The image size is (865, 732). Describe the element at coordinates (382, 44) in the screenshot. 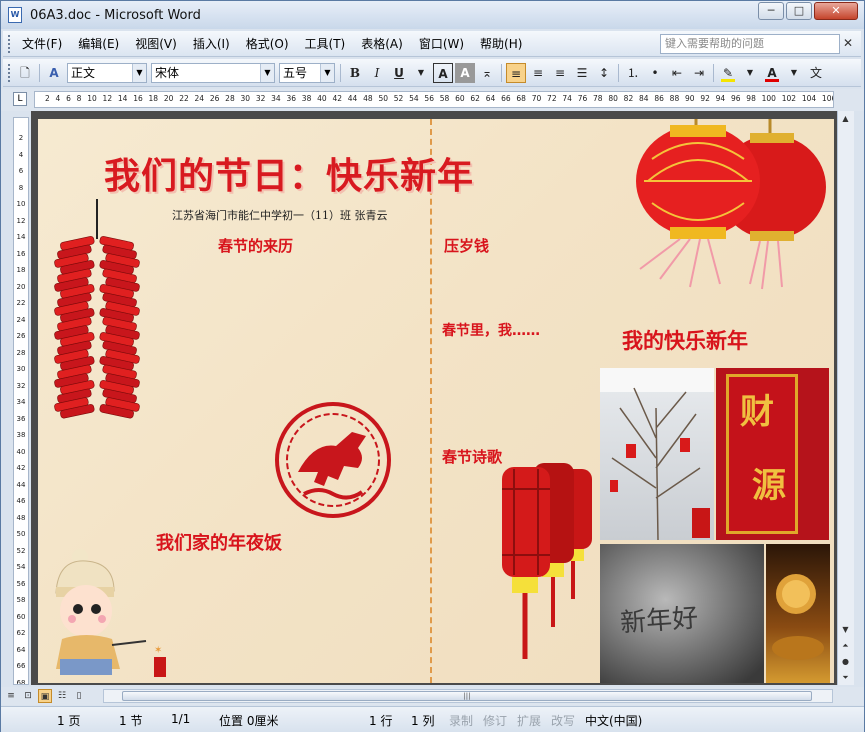

I see `menu-table: 表格(A)` at that location.